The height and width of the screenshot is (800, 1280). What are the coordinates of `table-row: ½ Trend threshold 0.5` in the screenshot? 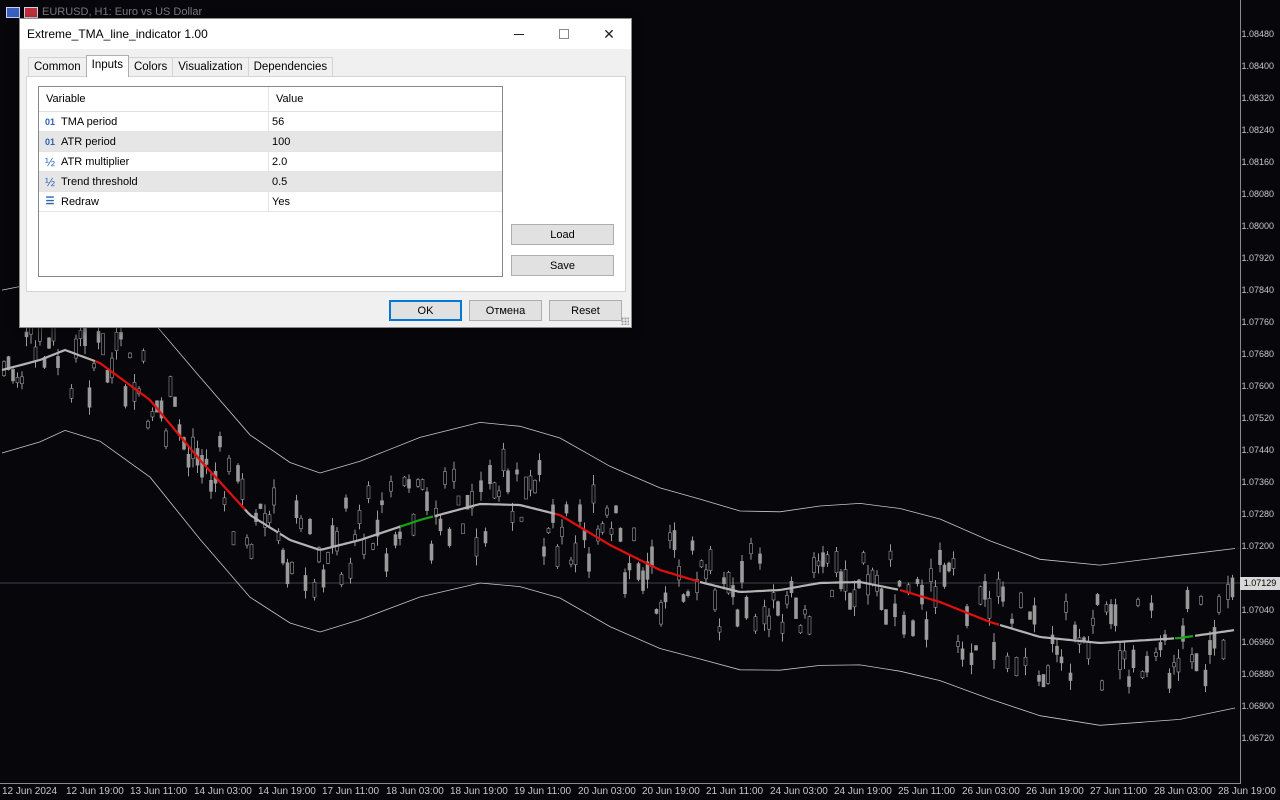 It's located at (270, 182).